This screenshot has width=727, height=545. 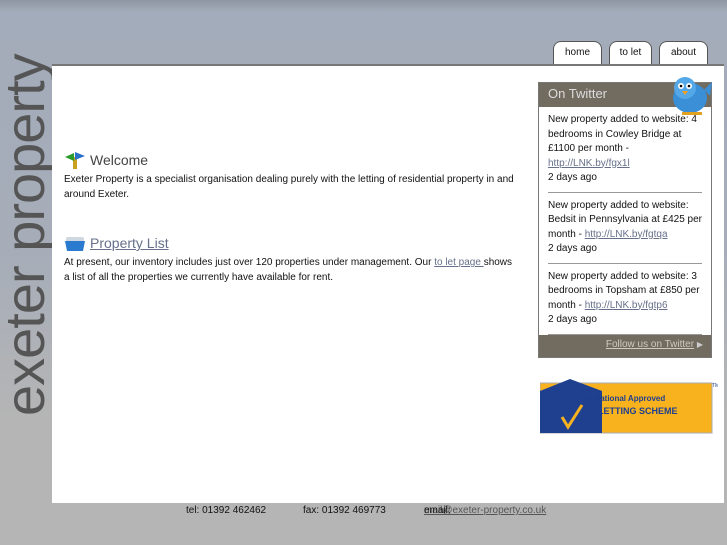 What do you see at coordinates (638, 411) in the screenshot?
I see `badge-line2: LETTING SCHEME` at bounding box center [638, 411].